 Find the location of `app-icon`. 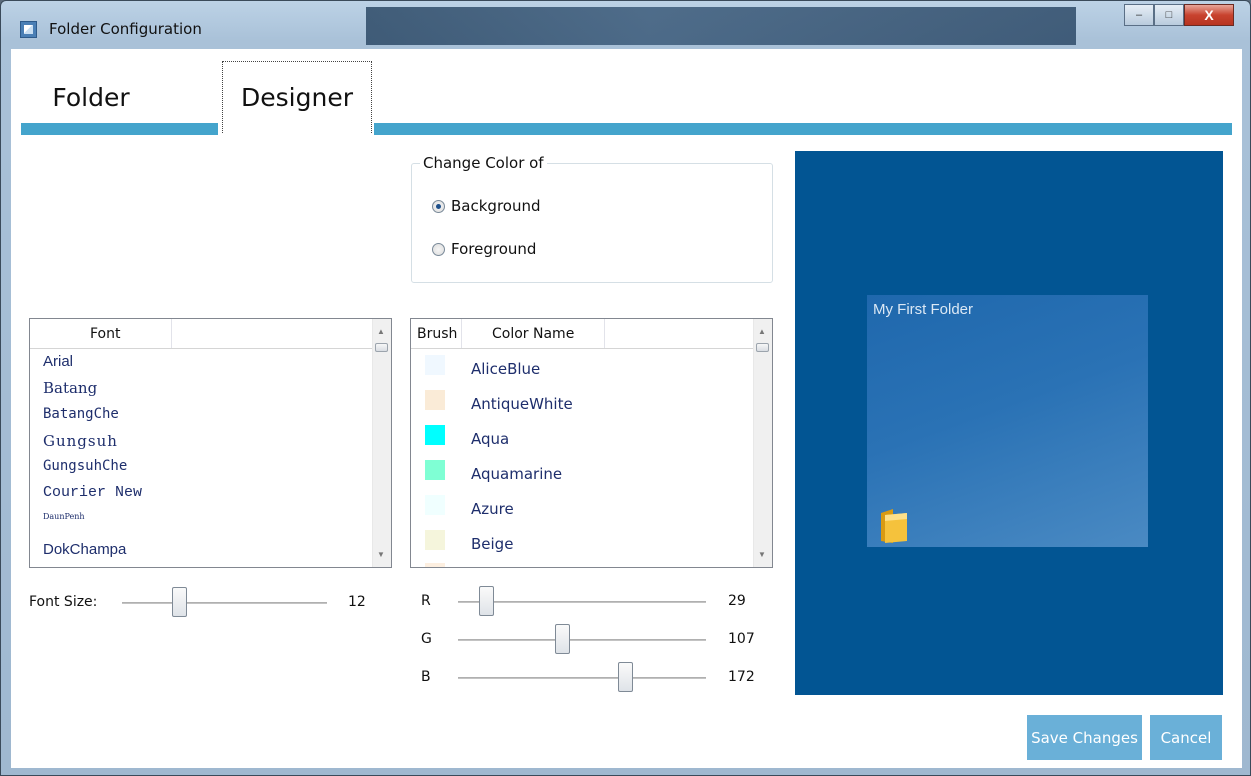

app-icon is located at coordinates (28, 29).